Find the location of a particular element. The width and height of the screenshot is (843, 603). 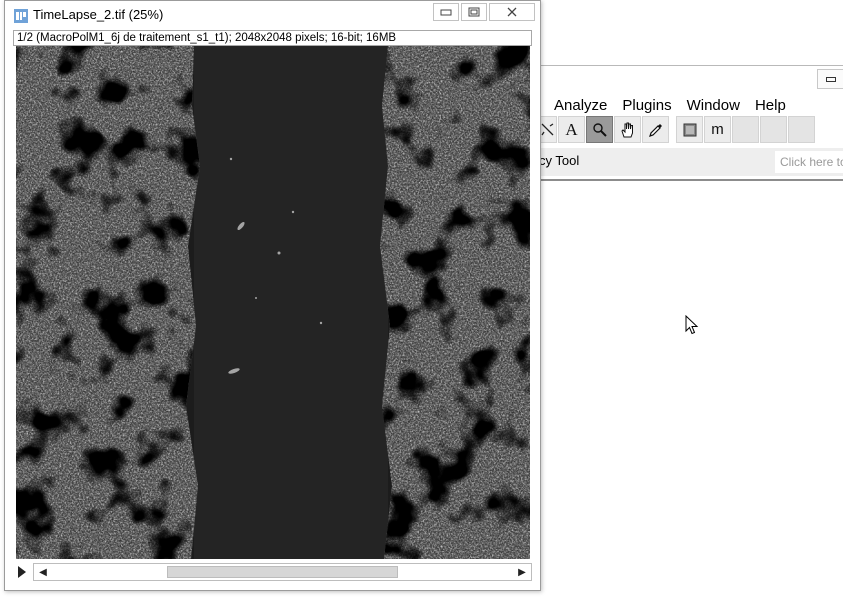

status-text: cy Tool is located at coordinates (559, 160).